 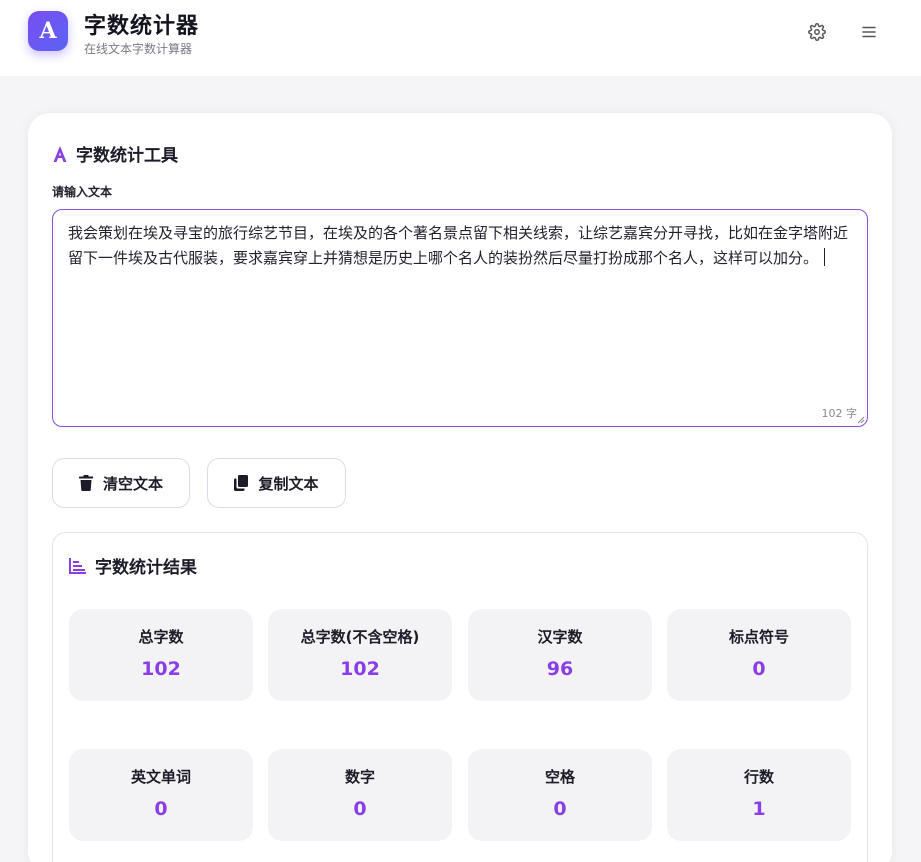 I want to click on stat-label: 标点符号, so click(x=758, y=637).